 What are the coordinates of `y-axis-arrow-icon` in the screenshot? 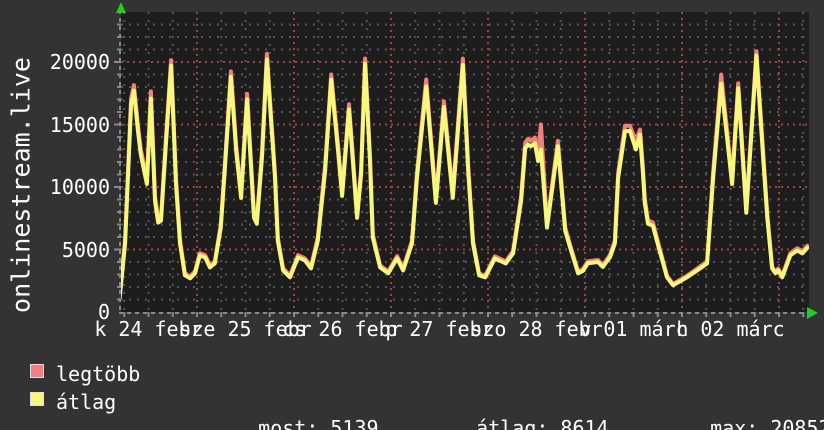 It's located at (121, 7).